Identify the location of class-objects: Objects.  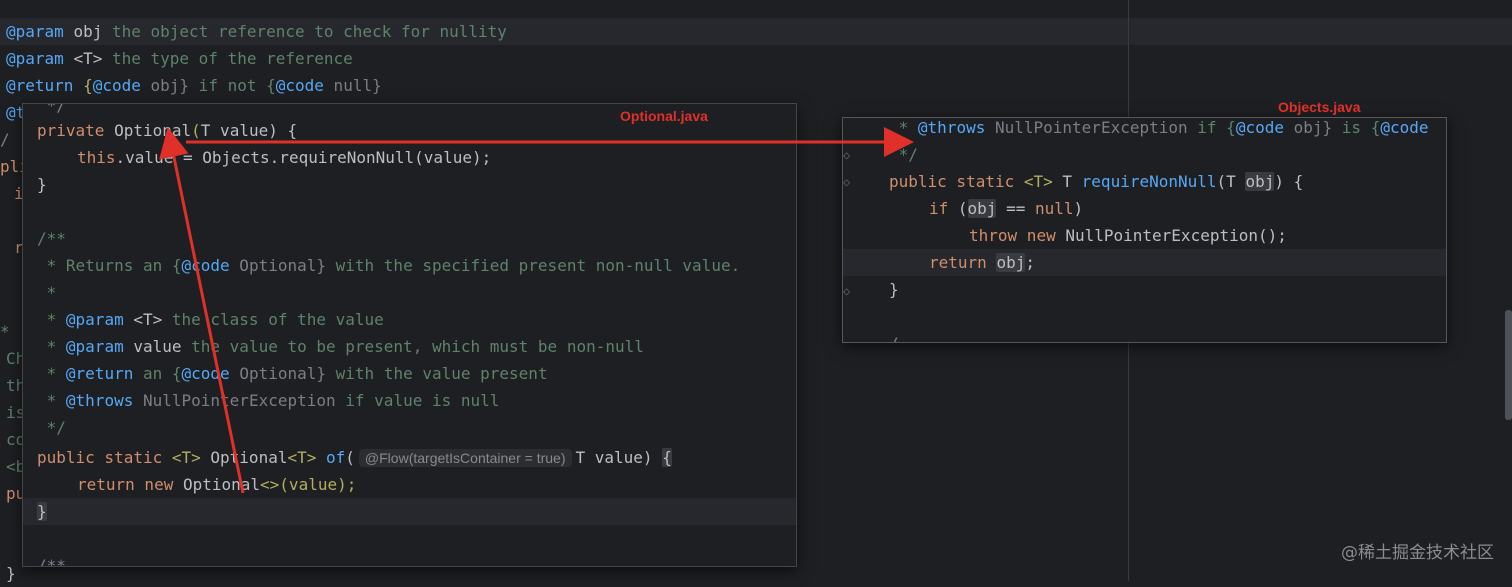
(235, 157).